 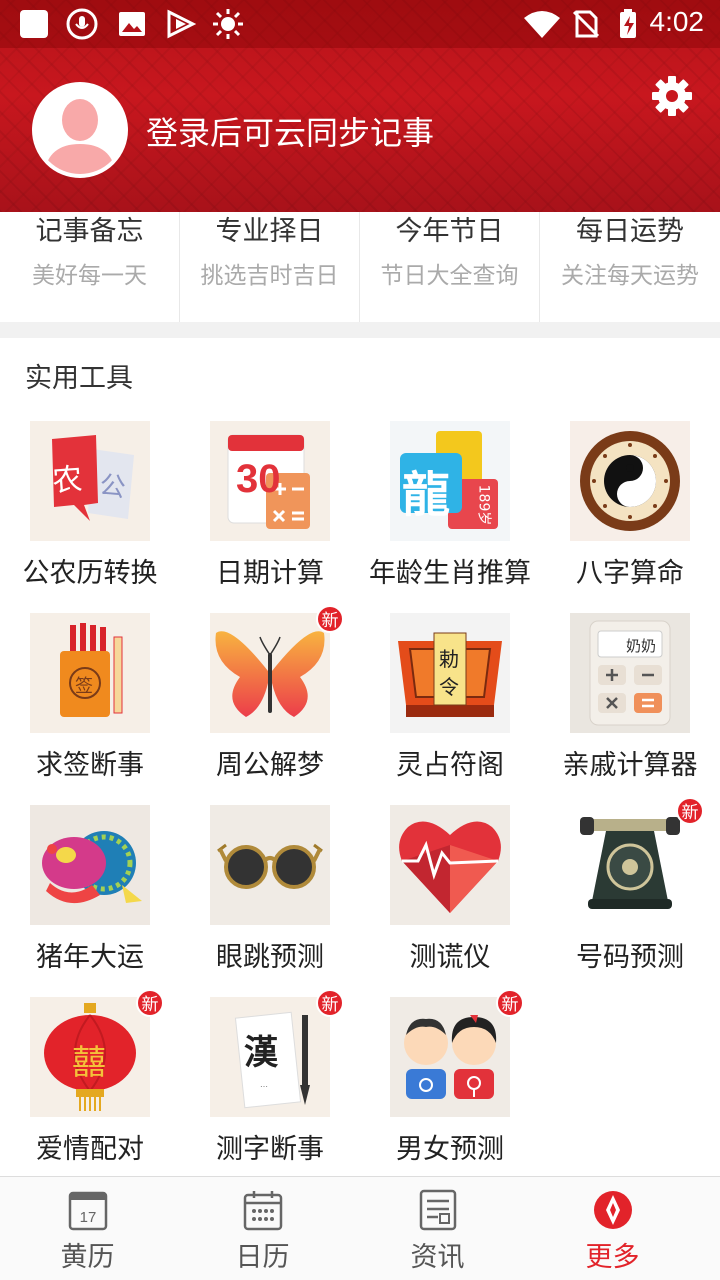 I want to click on quick-link-title: 每日运势, so click(x=630, y=231).